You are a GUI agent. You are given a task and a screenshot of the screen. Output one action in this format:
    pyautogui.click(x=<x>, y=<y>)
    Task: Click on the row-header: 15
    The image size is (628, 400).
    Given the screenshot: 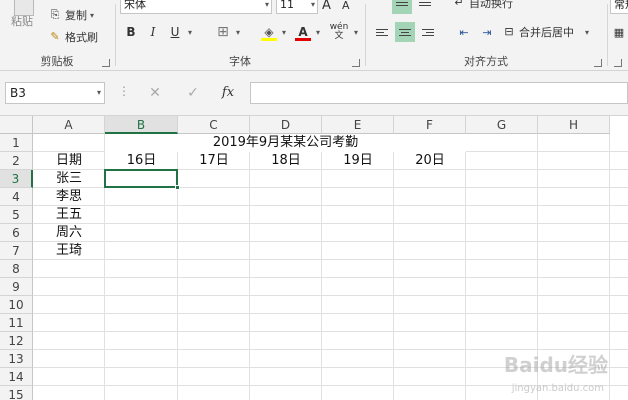 What is the action you would take?
    pyautogui.click(x=16, y=393)
    